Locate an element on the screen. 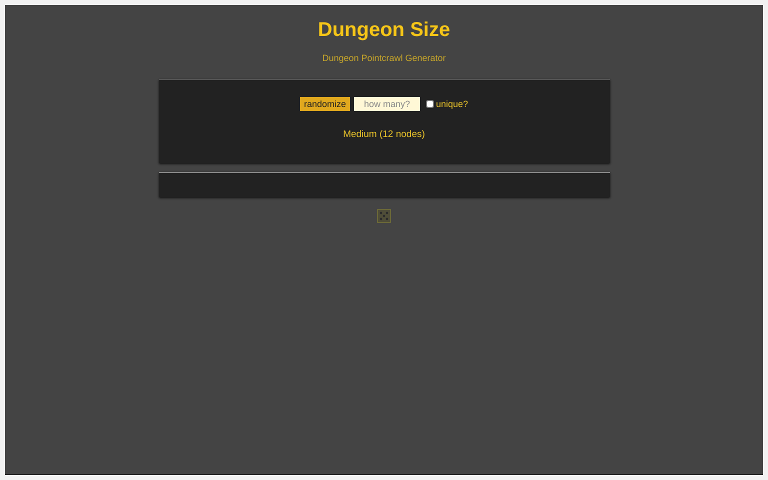 Image resolution: width=768 pixels, height=480 pixels. randomize-button: randomize is located at coordinates (325, 104).